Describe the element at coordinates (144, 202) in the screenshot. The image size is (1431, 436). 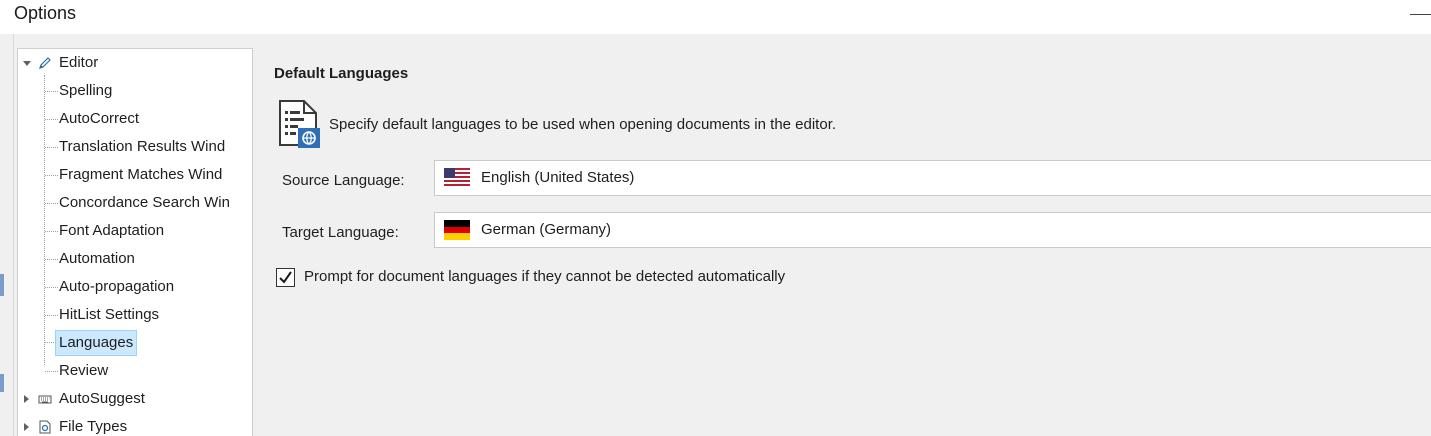
I see `tree-item-label: Concordance Search Win` at that location.